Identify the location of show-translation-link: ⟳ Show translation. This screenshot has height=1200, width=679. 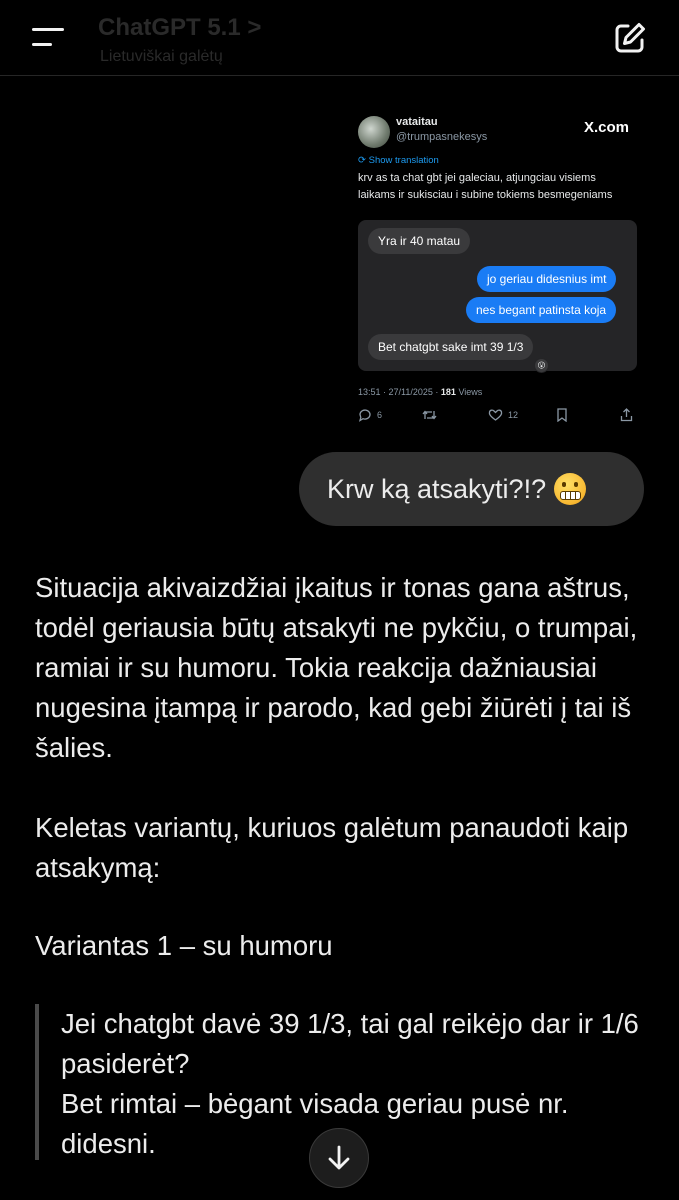
(398, 160).